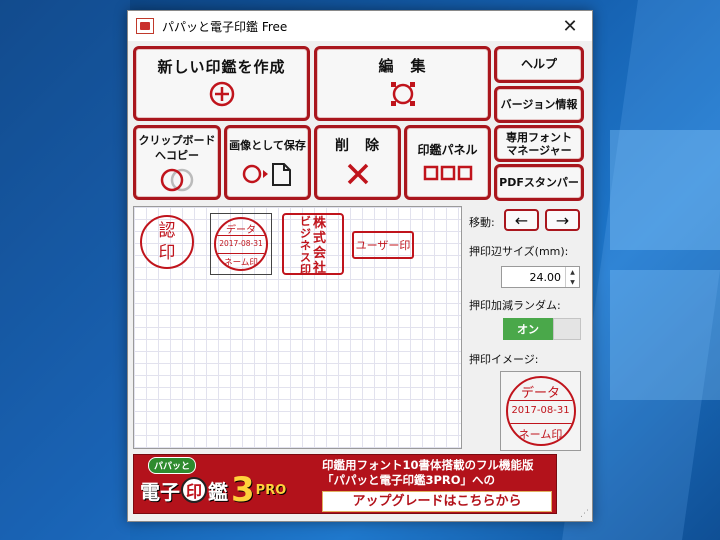 The width and height of the screenshot is (720, 540). What do you see at coordinates (584, 514) in the screenshot?
I see `resize-grip-icon: ⋰` at bounding box center [584, 514].